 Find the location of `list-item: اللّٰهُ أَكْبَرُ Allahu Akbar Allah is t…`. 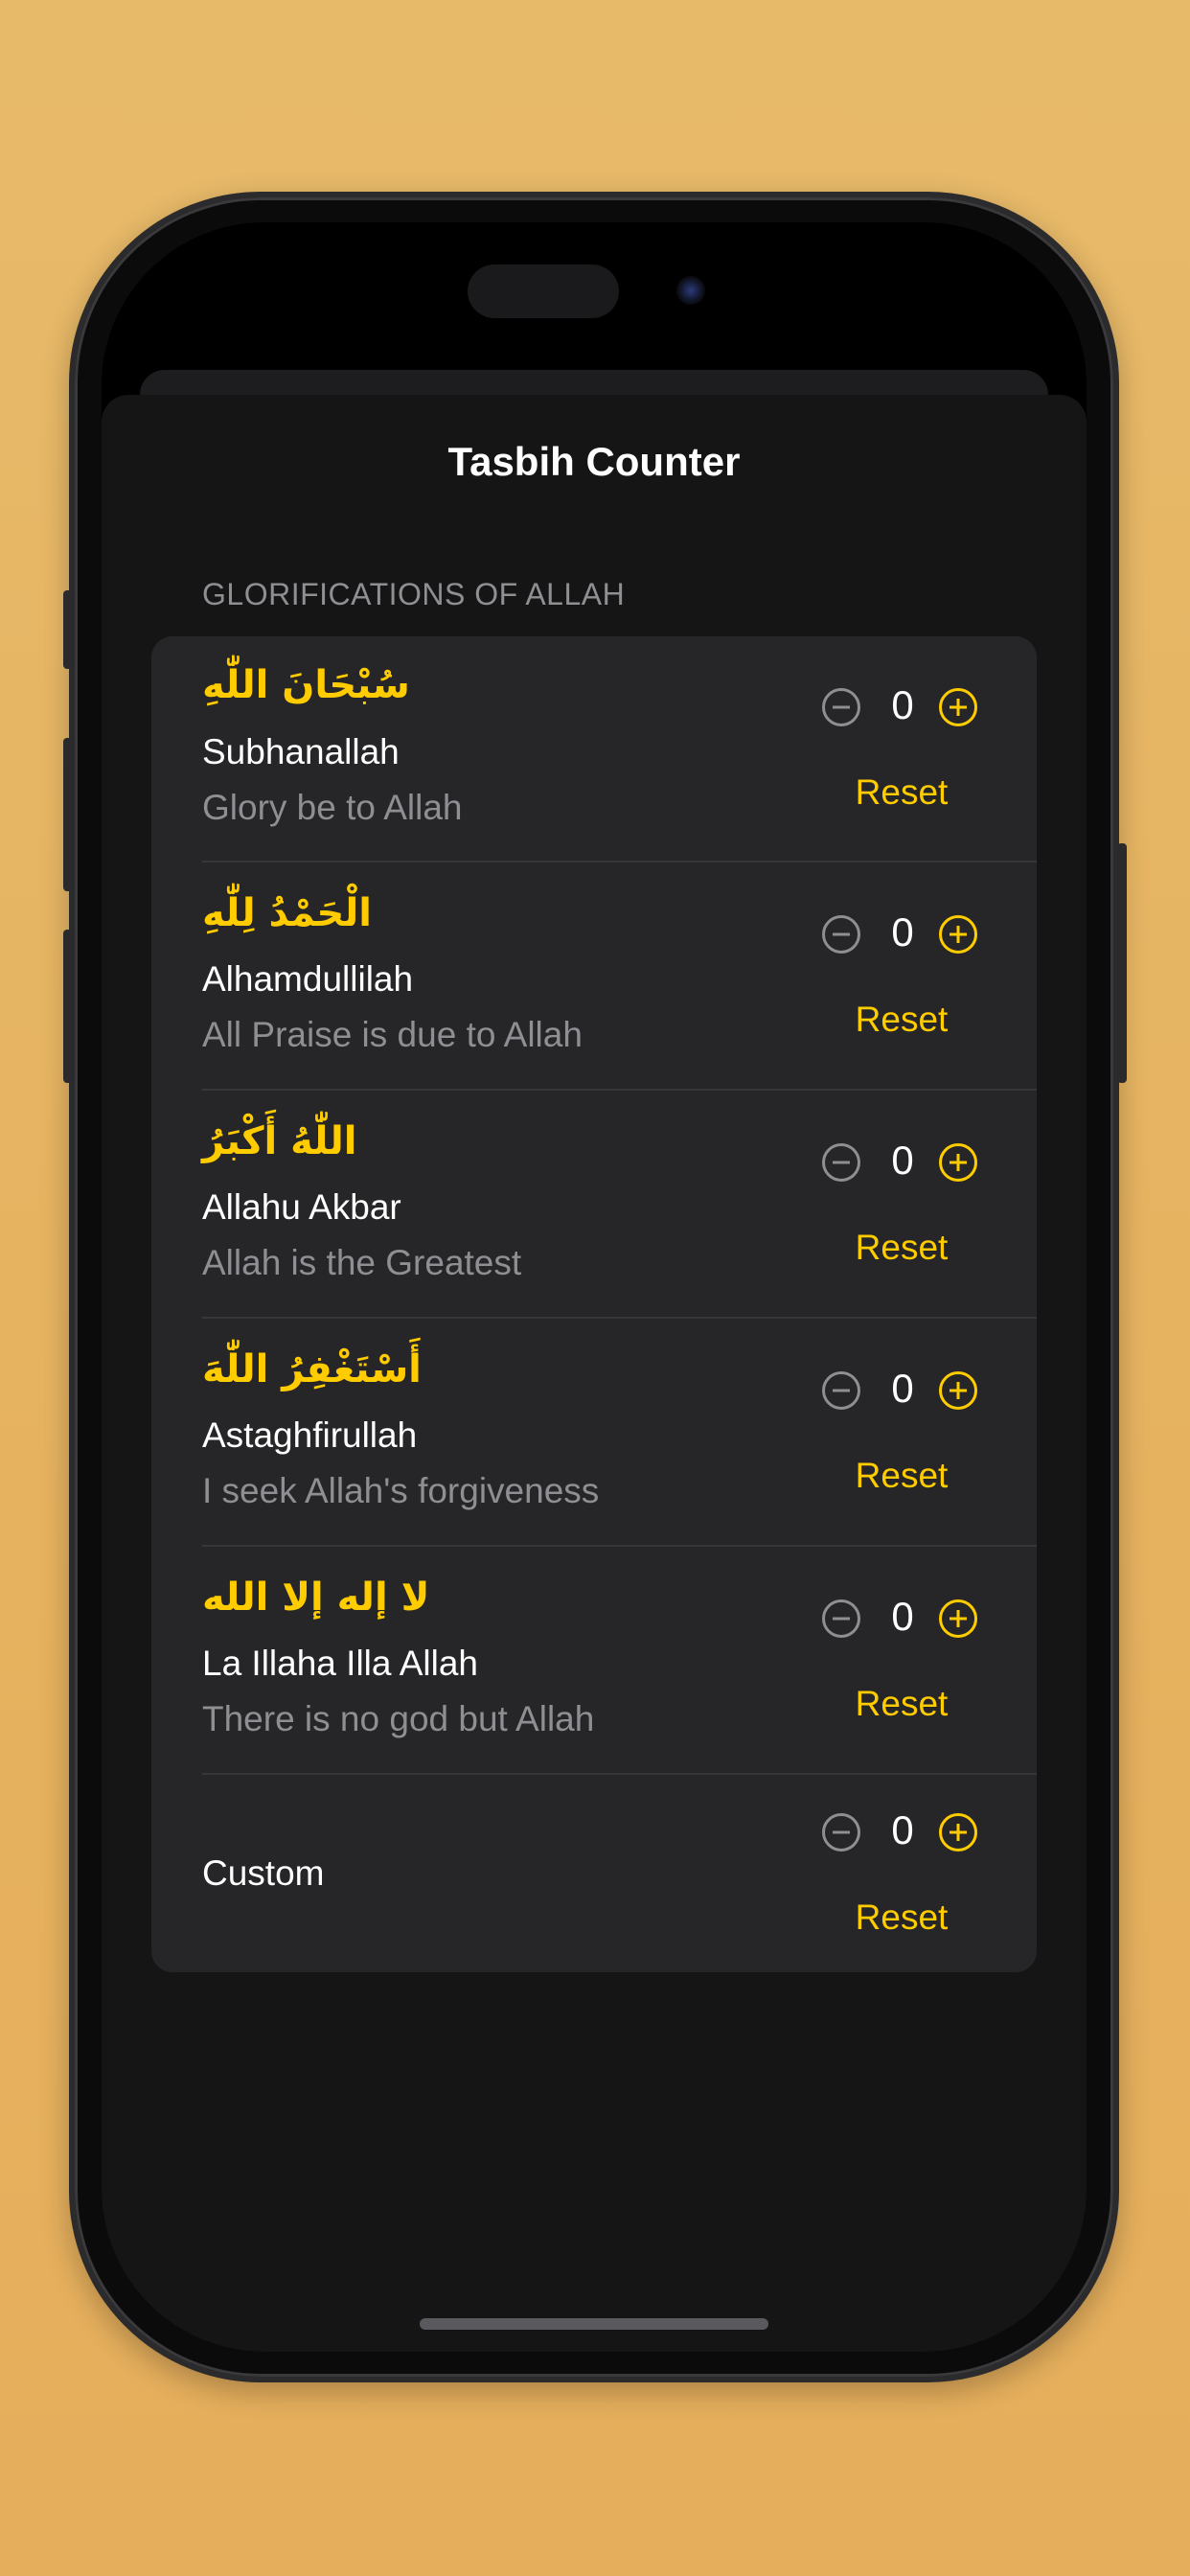

list-item: اللّٰهُ أَكْبَرُ Allahu Akbar Allah is t… is located at coordinates (594, 1205).